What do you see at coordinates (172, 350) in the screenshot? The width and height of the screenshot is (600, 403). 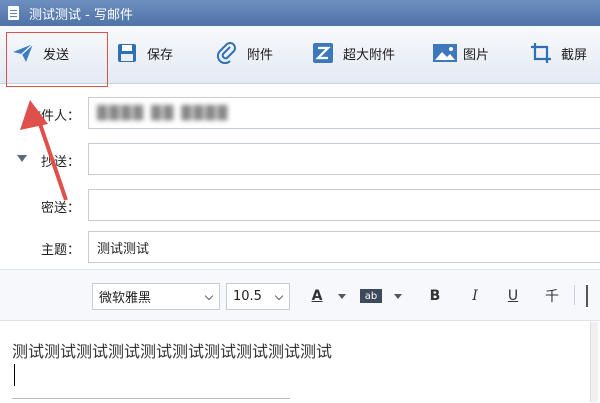 I see `email-body-text: 测试测试测试测试测试测试测试测试测试测试` at bounding box center [172, 350].